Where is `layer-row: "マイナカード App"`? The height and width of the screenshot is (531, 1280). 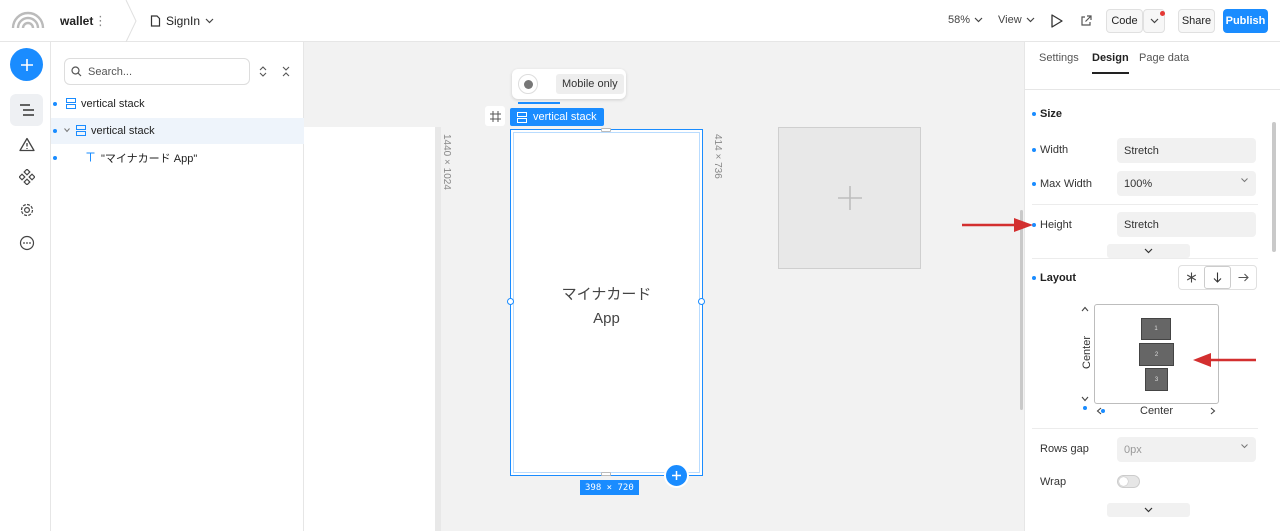 layer-row: "マイナカード App" is located at coordinates (177, 158).